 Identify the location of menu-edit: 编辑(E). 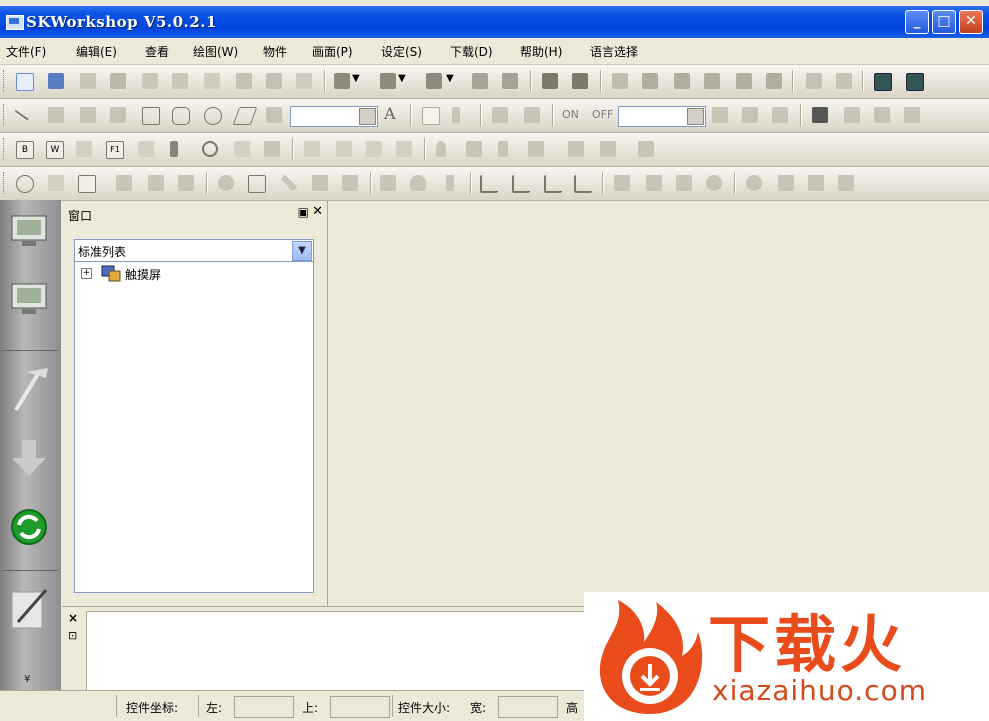
(96, 51).